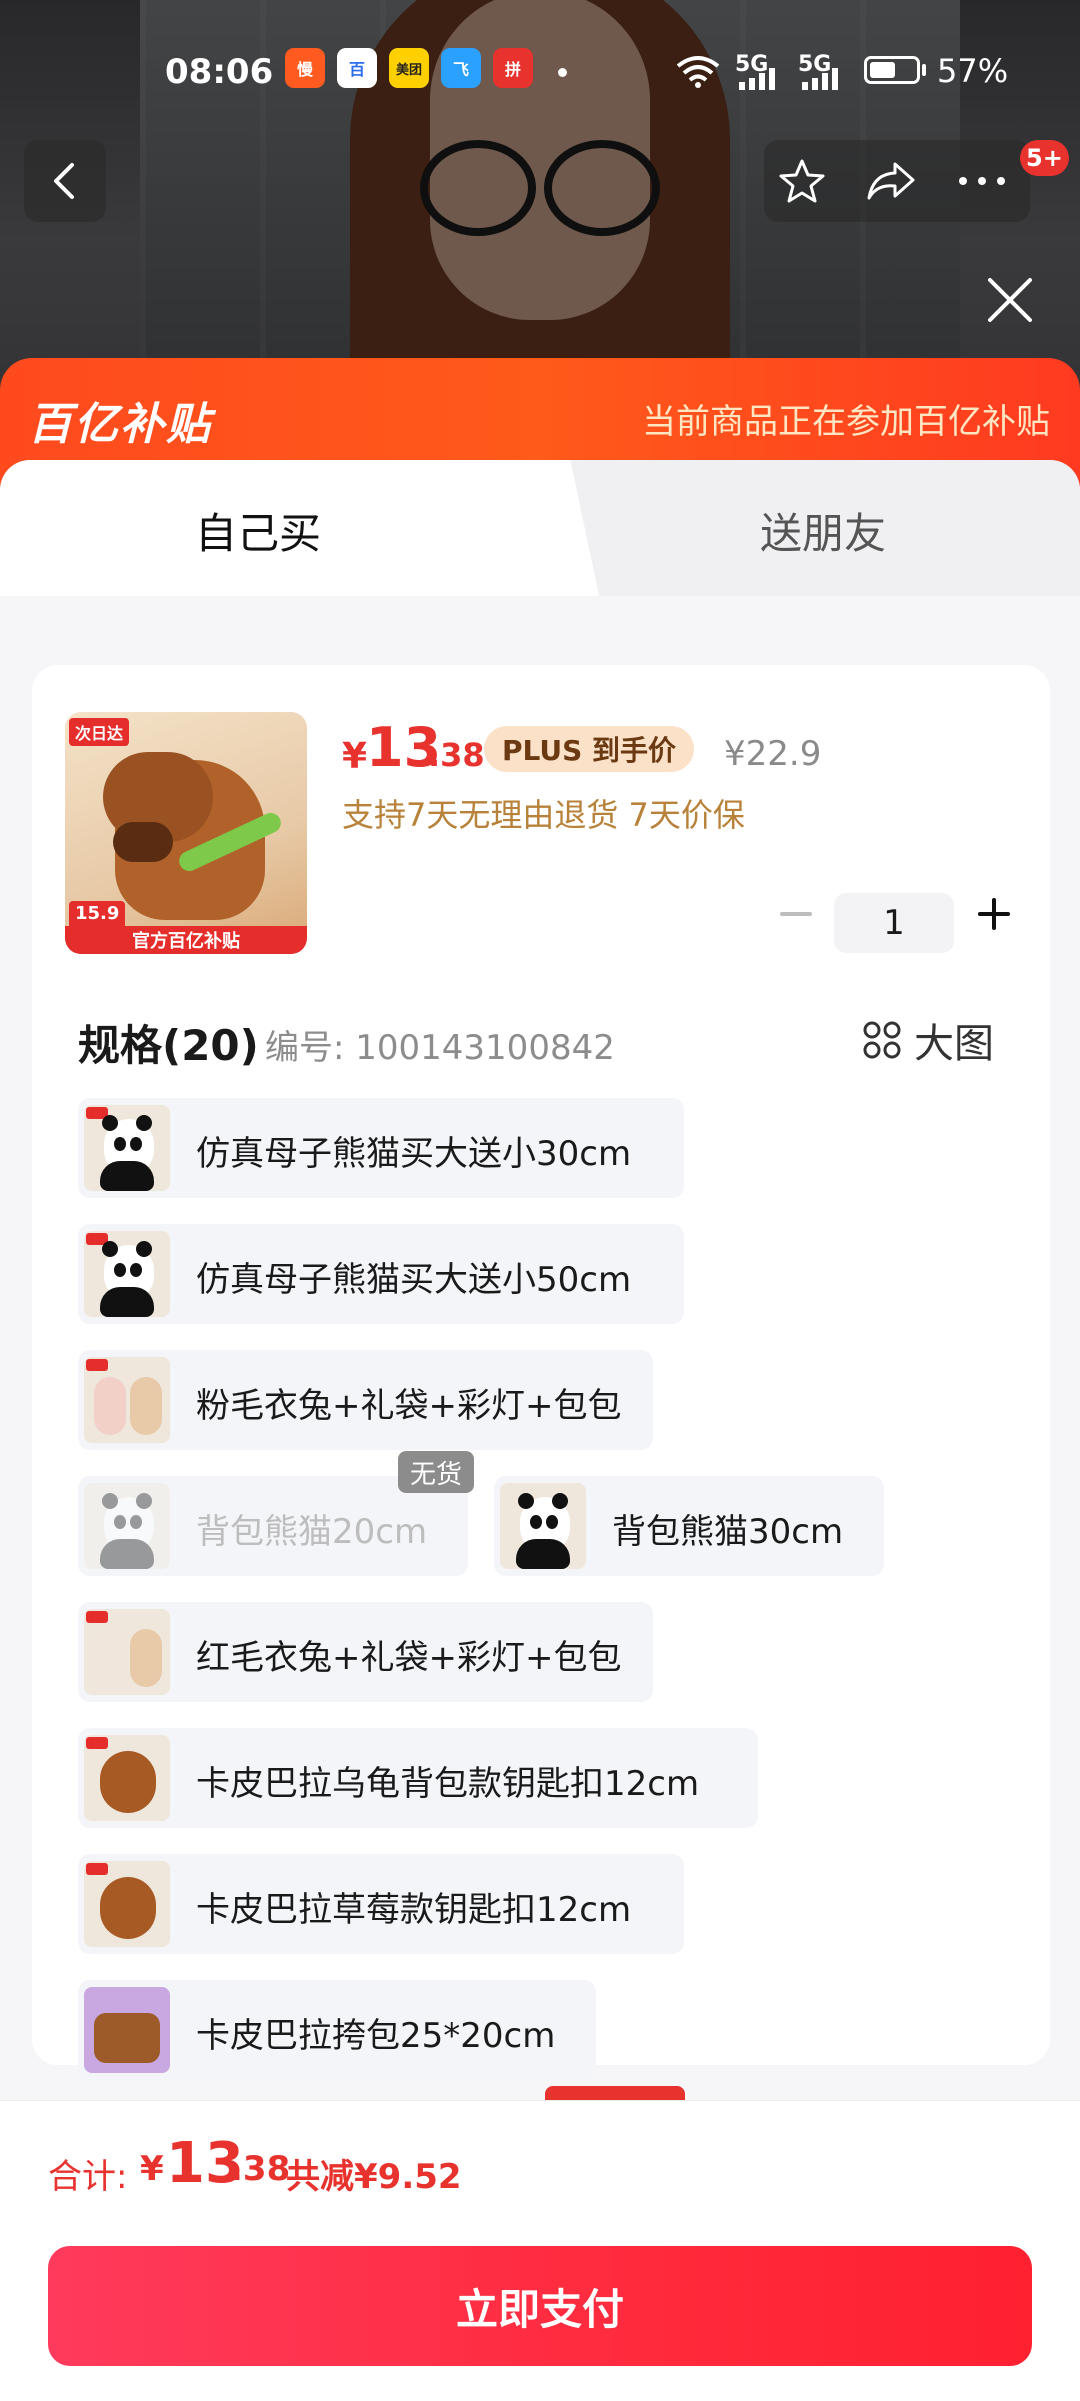 This screenshot has width=1080, height=2401. I want to click on spec-option: 仿真母子熊猫买大送小50cm, so click(381, 1274).